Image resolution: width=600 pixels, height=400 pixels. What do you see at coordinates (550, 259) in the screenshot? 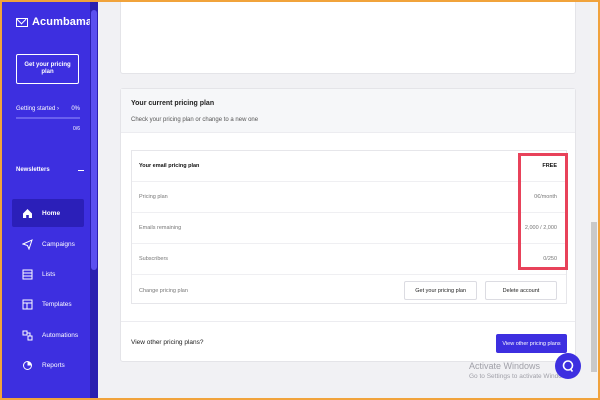
I see `row-value: 0/250` at bounding box center [550, 259].